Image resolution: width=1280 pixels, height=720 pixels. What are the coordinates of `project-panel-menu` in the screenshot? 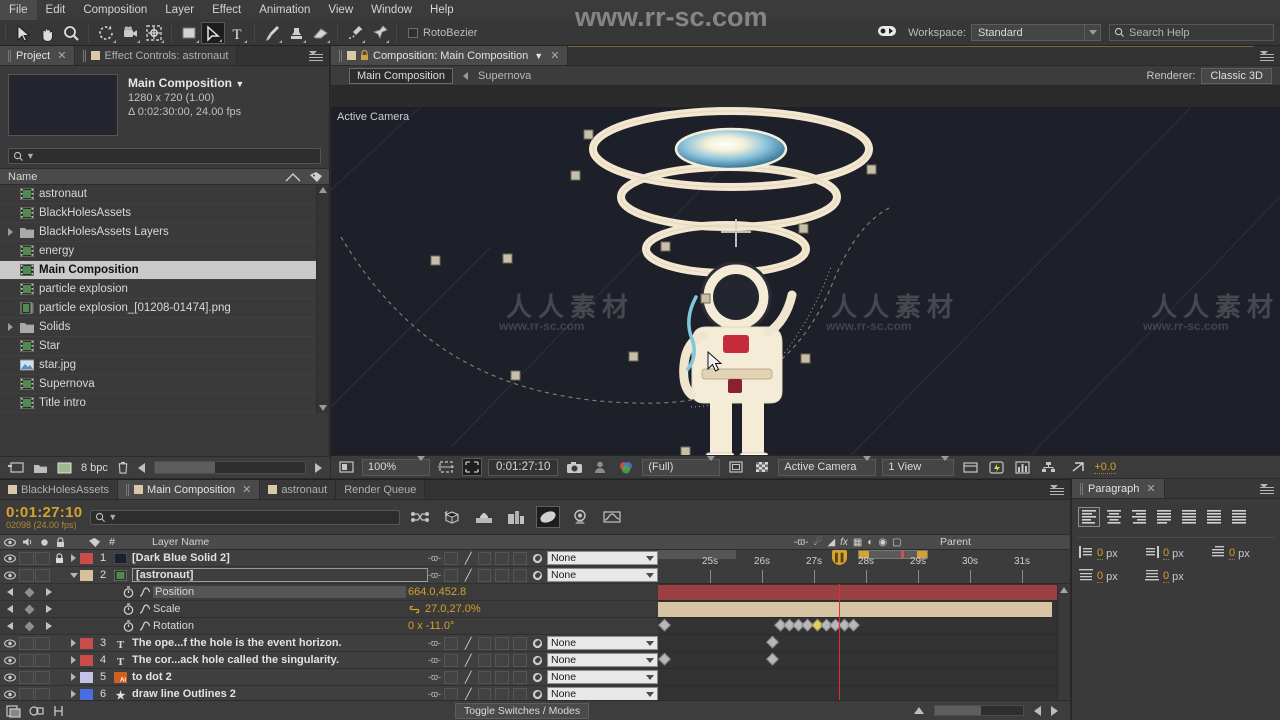 It's located at (316, 55).